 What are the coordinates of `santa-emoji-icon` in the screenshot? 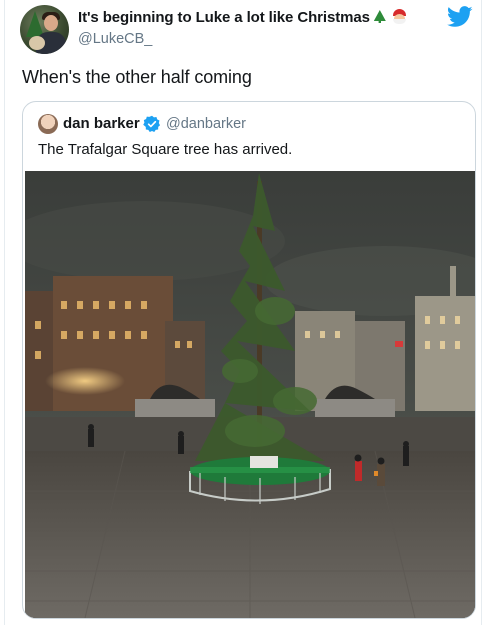 It's located at (399, 16).